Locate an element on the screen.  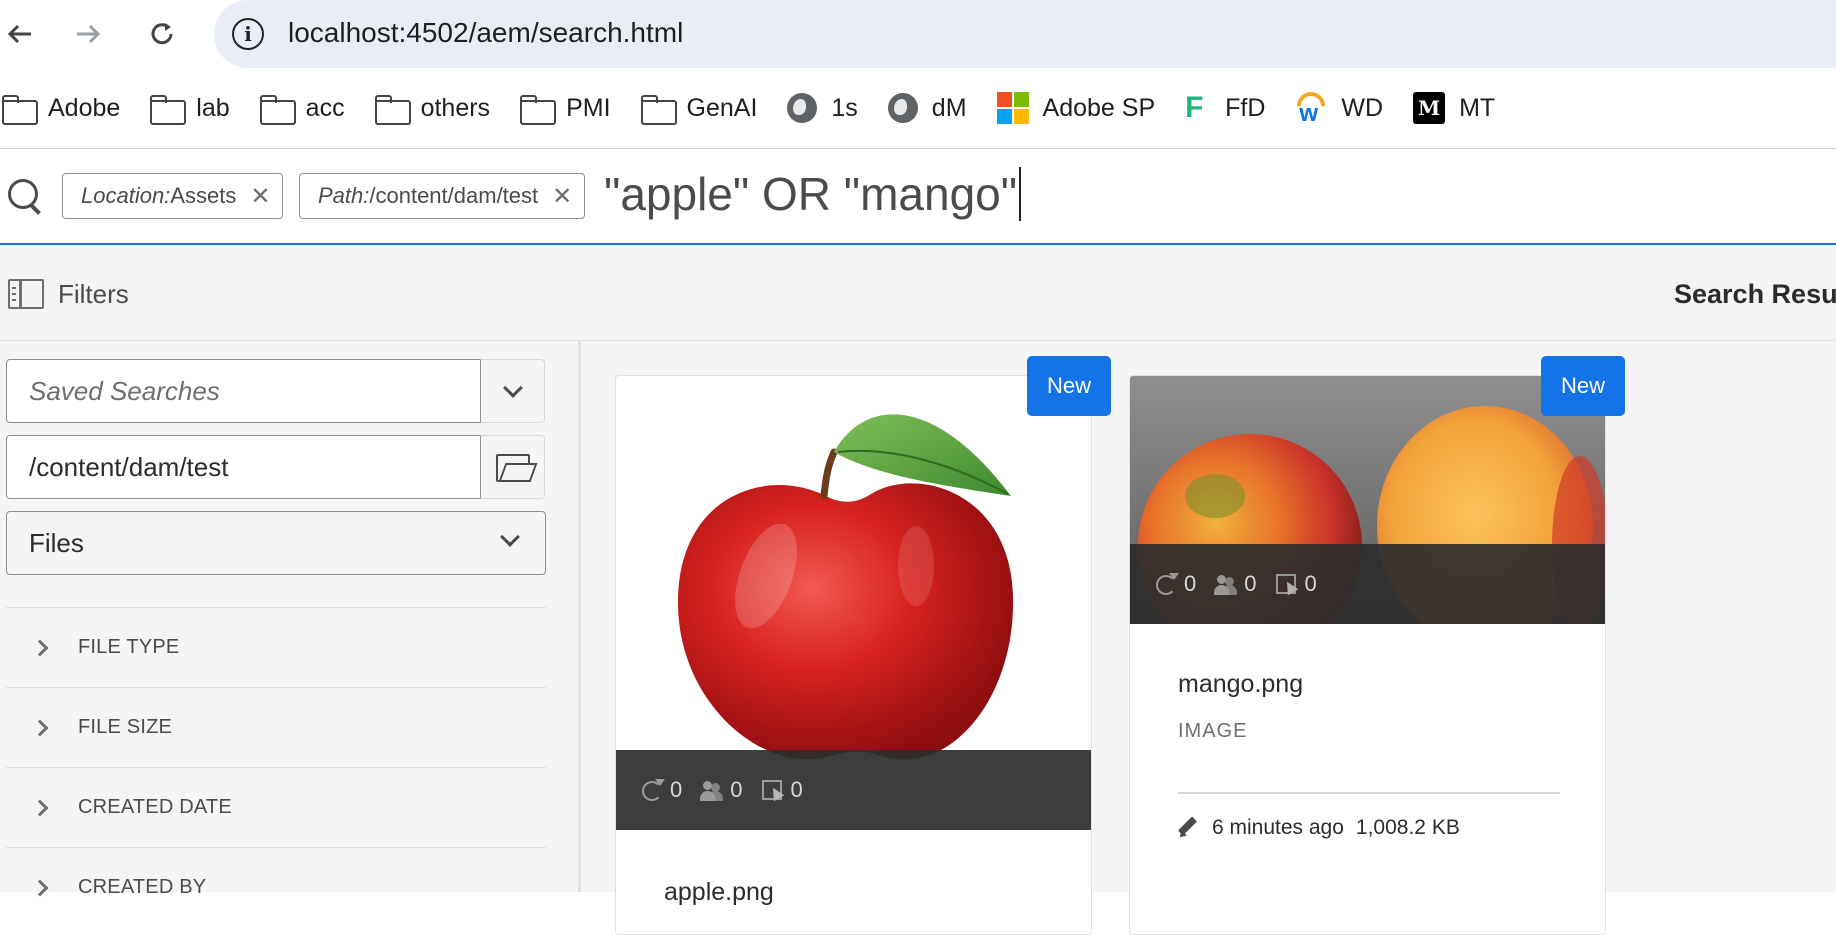
filter-section-created-date: CREATED DATE is located at coordinates (276, 807).